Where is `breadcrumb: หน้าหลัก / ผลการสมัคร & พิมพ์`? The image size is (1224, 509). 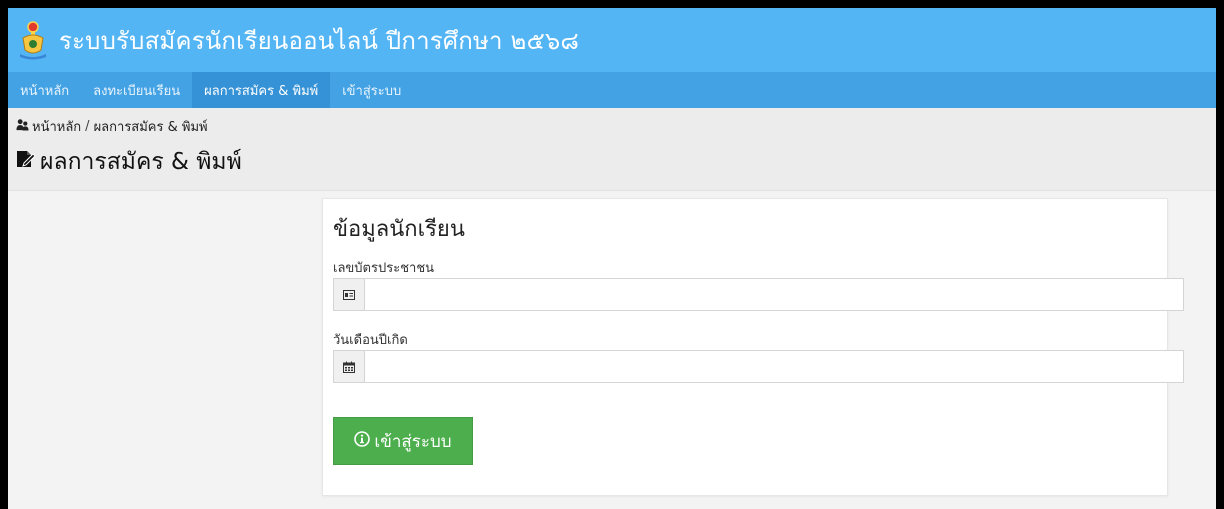 breadcrumb: หน้าหลัก / ผลการสมัคร & พิมพ์ is located at coordinates (112, 126).